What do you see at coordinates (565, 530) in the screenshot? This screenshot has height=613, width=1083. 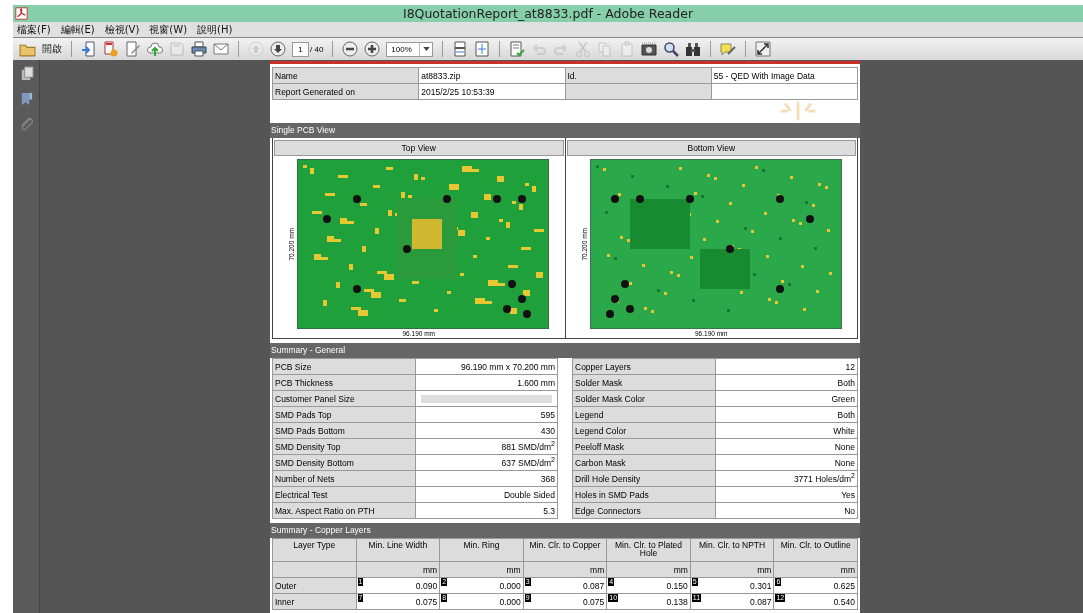 I see `section-header: Summary - Copper Layers` at bounding box center [565, 530].